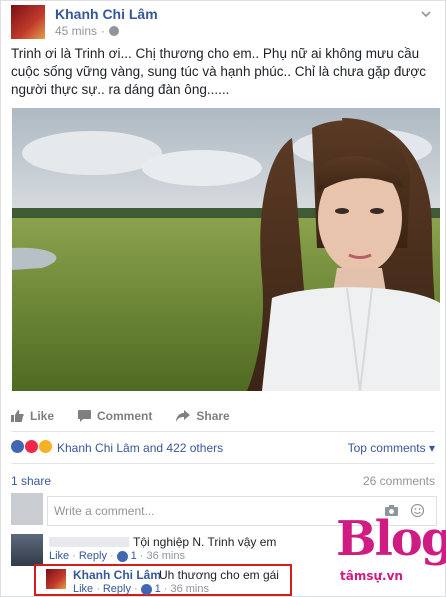  Describe the element at coordinates (114, 31) in the screenshot. I see `globe-icon` at that location.